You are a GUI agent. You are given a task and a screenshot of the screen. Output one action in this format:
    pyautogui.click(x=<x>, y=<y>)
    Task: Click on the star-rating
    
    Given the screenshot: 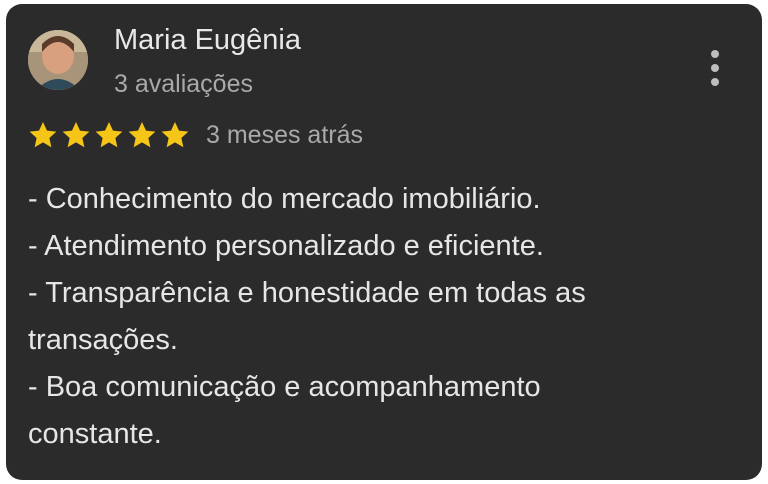 What is the action you would take?
    pyautogui.click(x=109, y=135)
    